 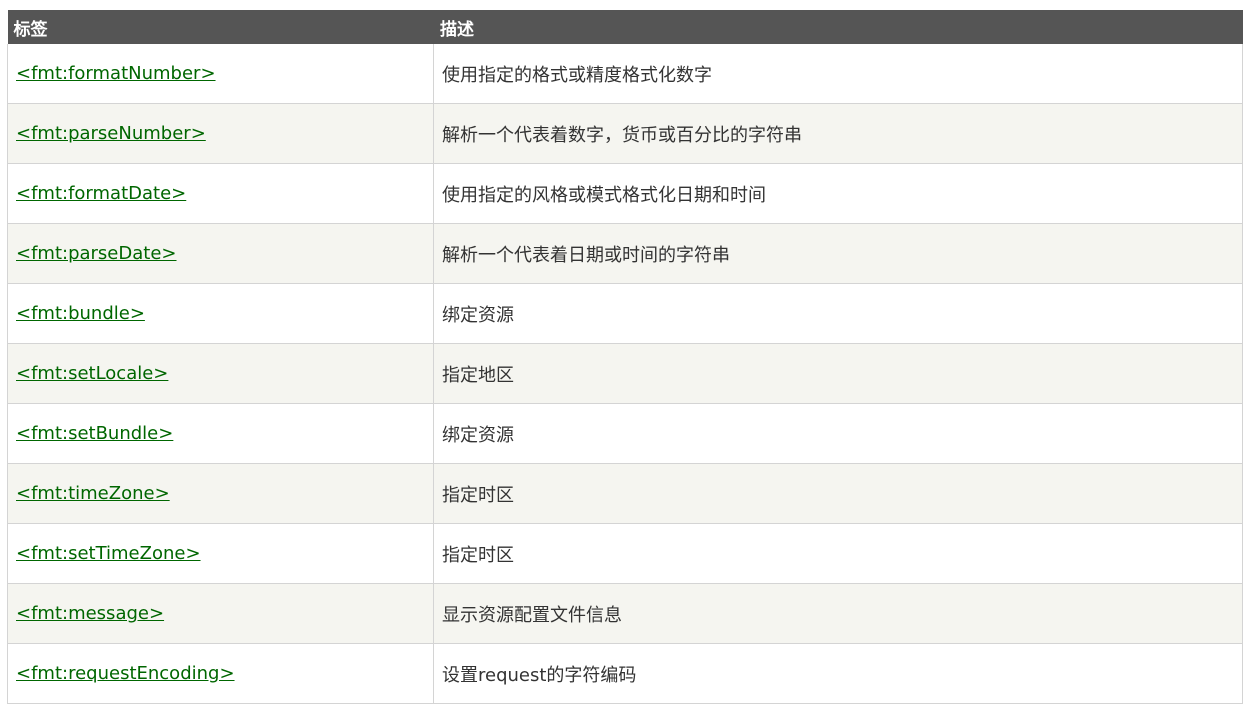 I want to click on tag-cell: <fmt:setLocale>, so click(x=220, y=373).